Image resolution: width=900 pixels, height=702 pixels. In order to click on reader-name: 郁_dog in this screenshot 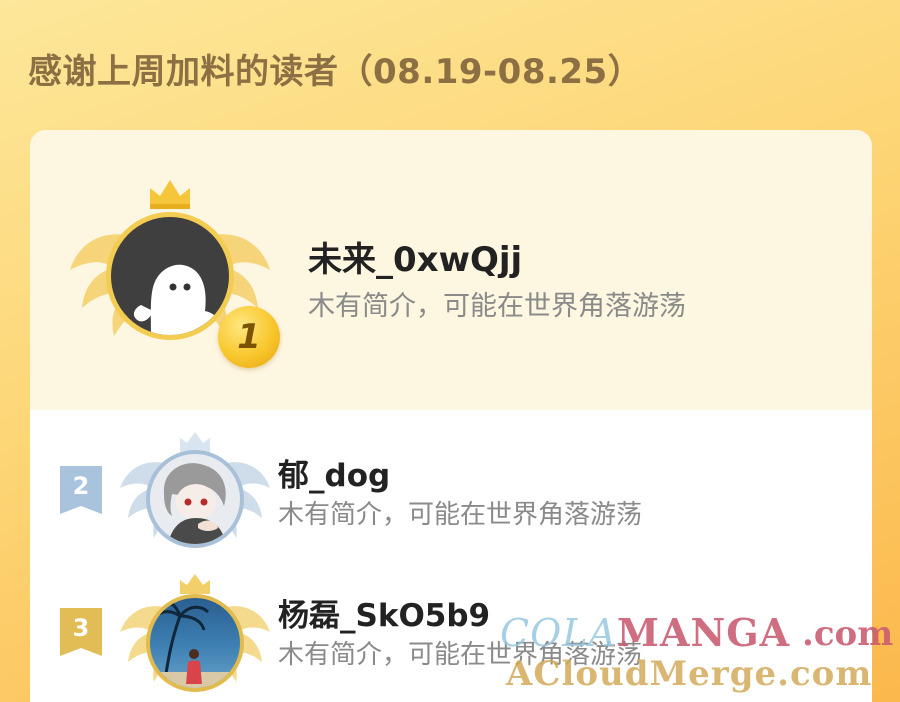, I will do `click(334, 472)`.